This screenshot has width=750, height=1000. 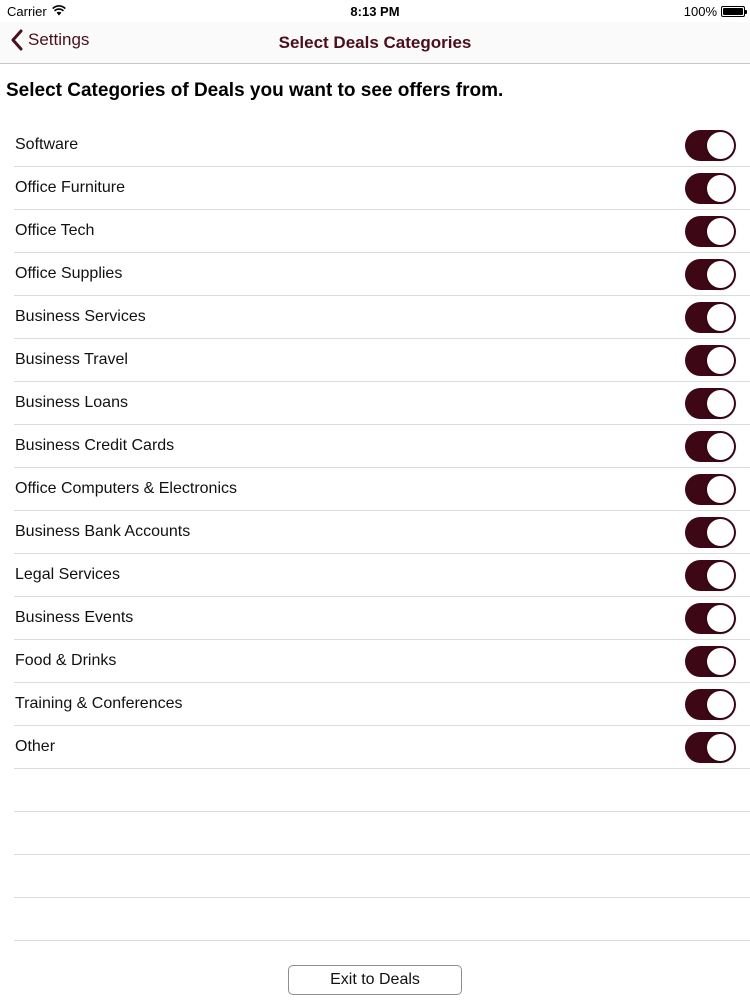 I want to click on category-label: Office Computers & Electronics, so click(x=126, y=488).